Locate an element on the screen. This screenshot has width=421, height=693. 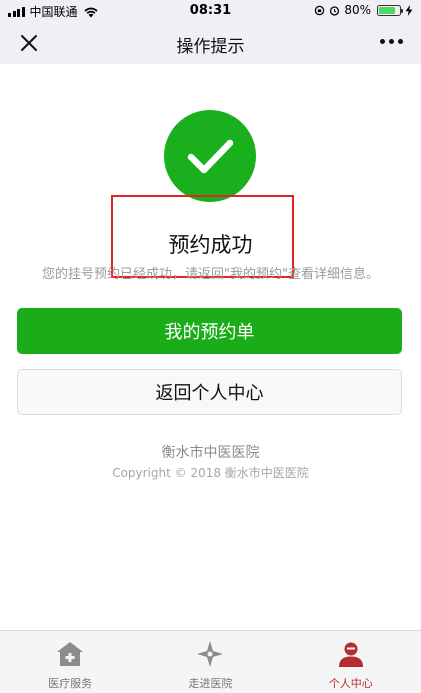
status-bar: 中国联通 08:31 80% is located at coordinates (210, 11).